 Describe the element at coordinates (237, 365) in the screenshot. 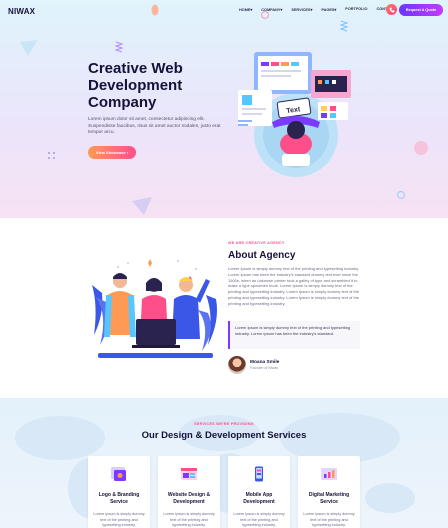

I see `avatar` at that location.